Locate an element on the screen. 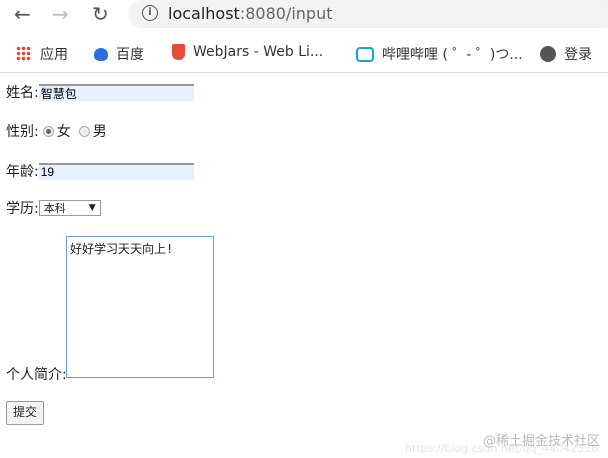 This screenshot has height=458, width=608. back-icon: ← is located at coordinates (22, 14).